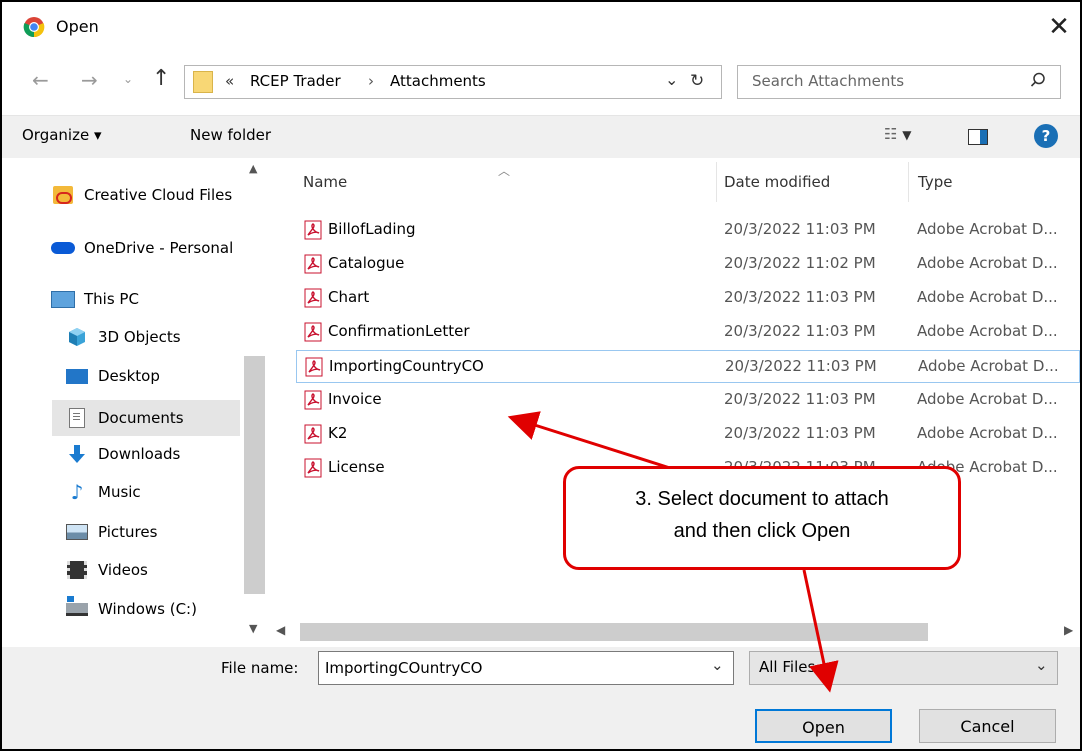  I want to click on callout-line-2: and then click Open, so click(762, 531).